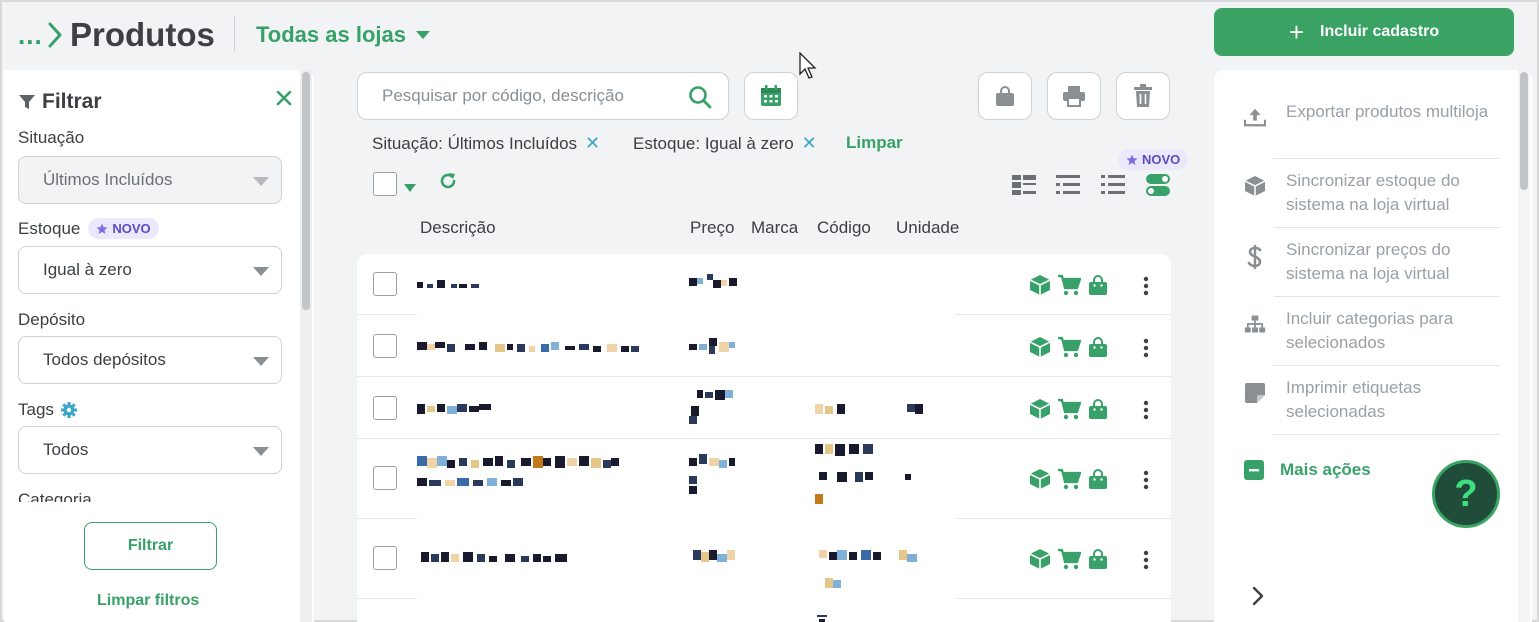 The width and height of the screenshot is (1539, 622). Describe the element at coordinates (1143, 96) in the screenshot. I see `delete-button` at that location.